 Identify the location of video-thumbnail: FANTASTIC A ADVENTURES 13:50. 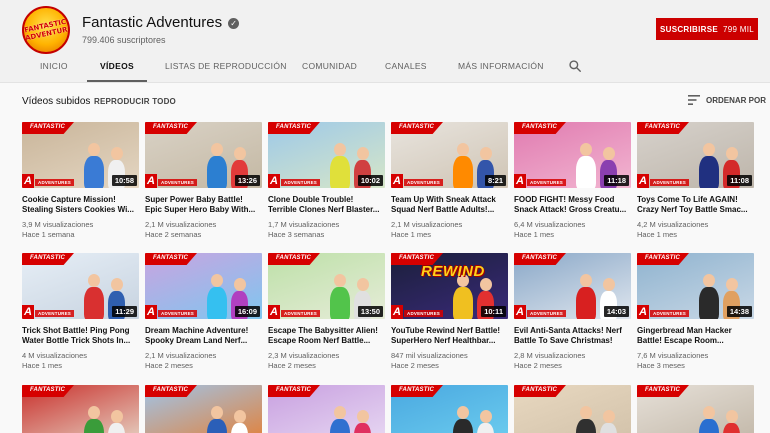
(326, 286).